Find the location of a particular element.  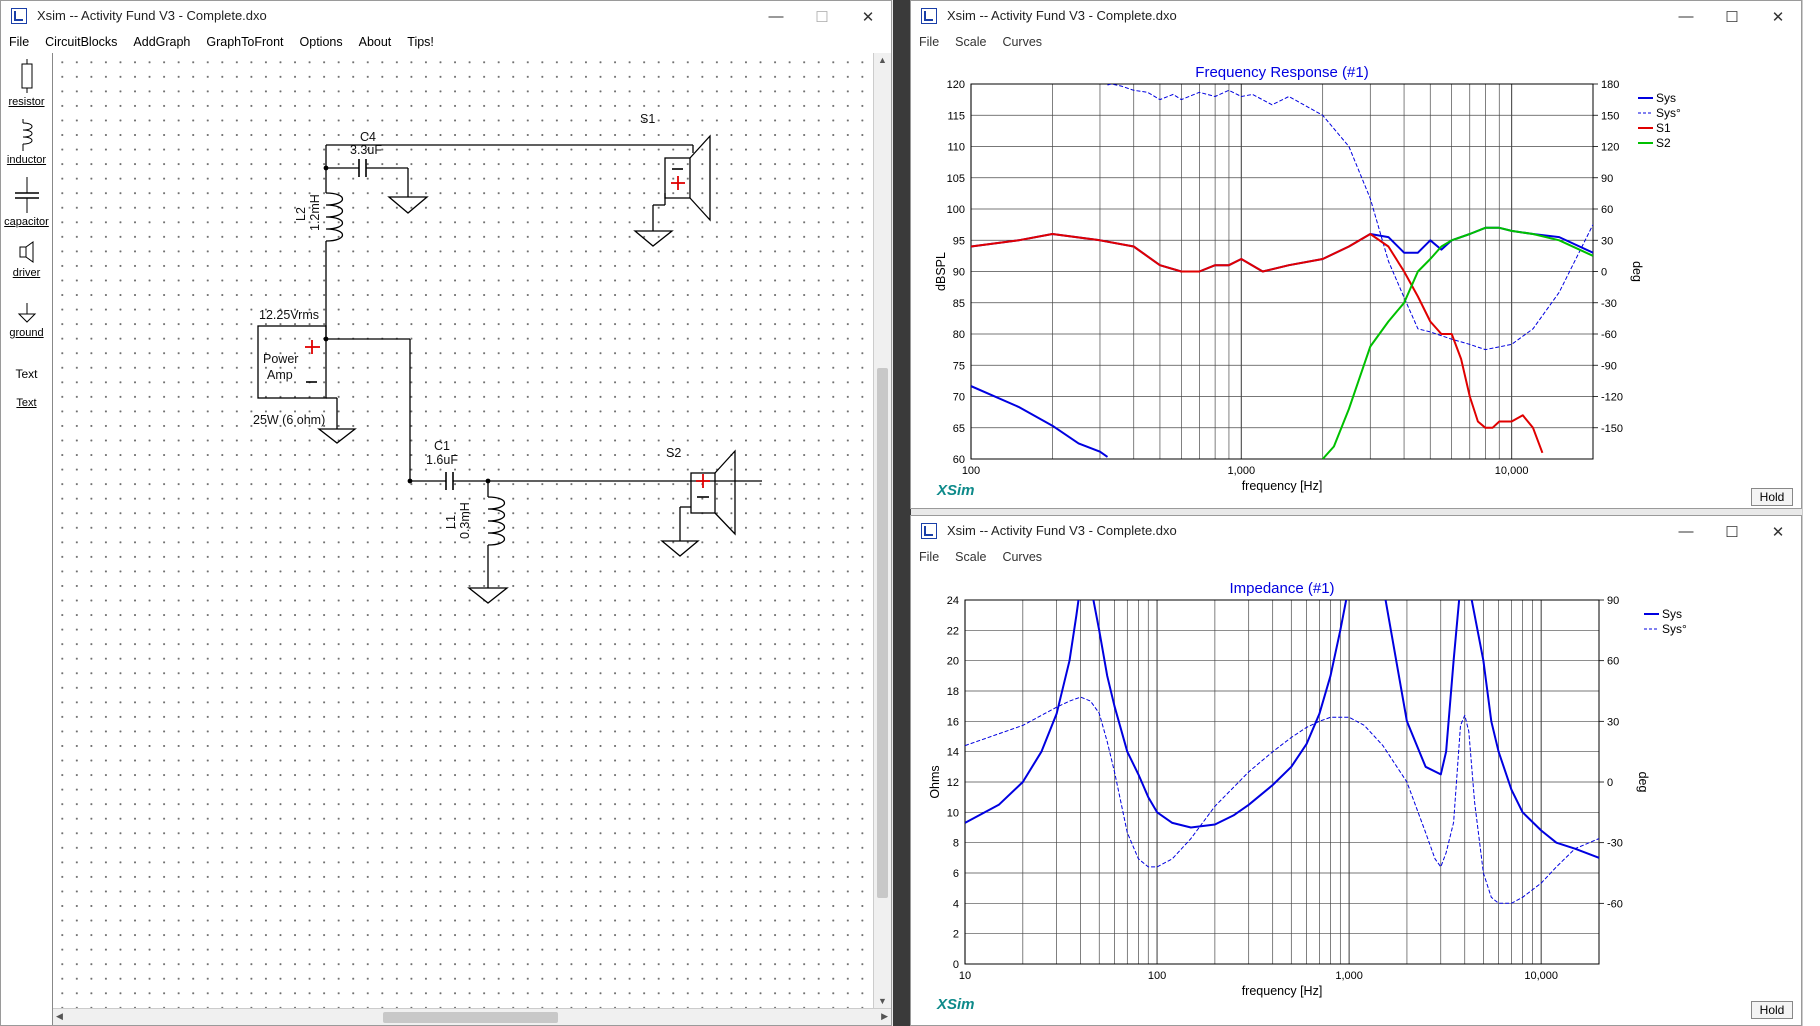

vertical-scrollbar: ▲ ▼ is located at coordinates (882, 530).